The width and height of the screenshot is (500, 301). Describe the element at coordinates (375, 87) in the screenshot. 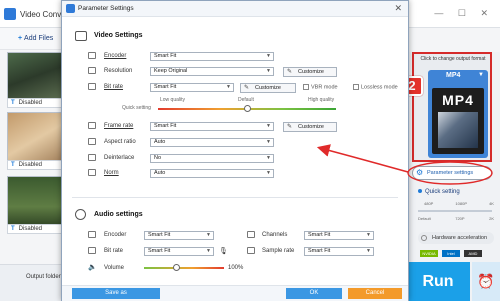

I see `lossless-mode-checkbox: Lossless mode` at that location.